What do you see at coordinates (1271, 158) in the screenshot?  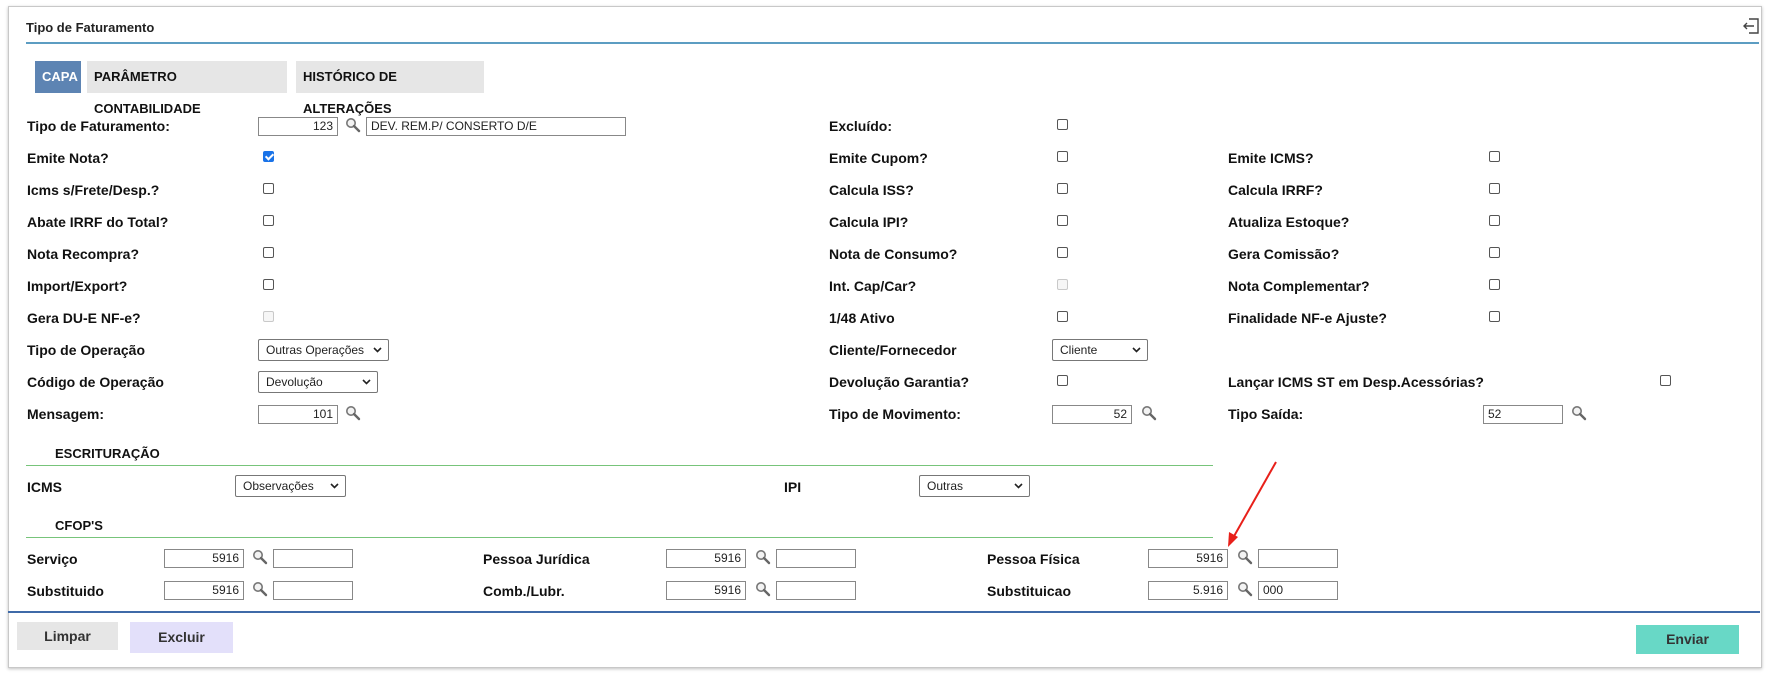 I see `label-emite-icms: Emite ICMS?` at bounding box center [1271, 158].